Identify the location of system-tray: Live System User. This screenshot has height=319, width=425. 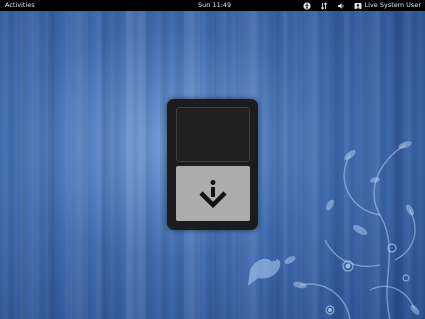
(361, 5).